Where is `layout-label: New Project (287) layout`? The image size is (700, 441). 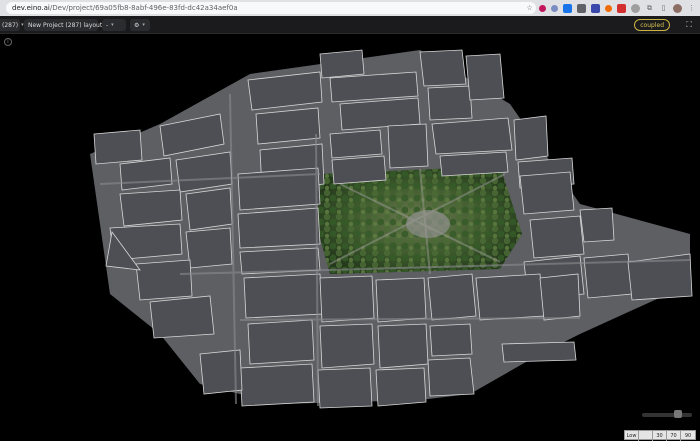
layout-label: New Project (287) layout is located at coordinates (65, 25).